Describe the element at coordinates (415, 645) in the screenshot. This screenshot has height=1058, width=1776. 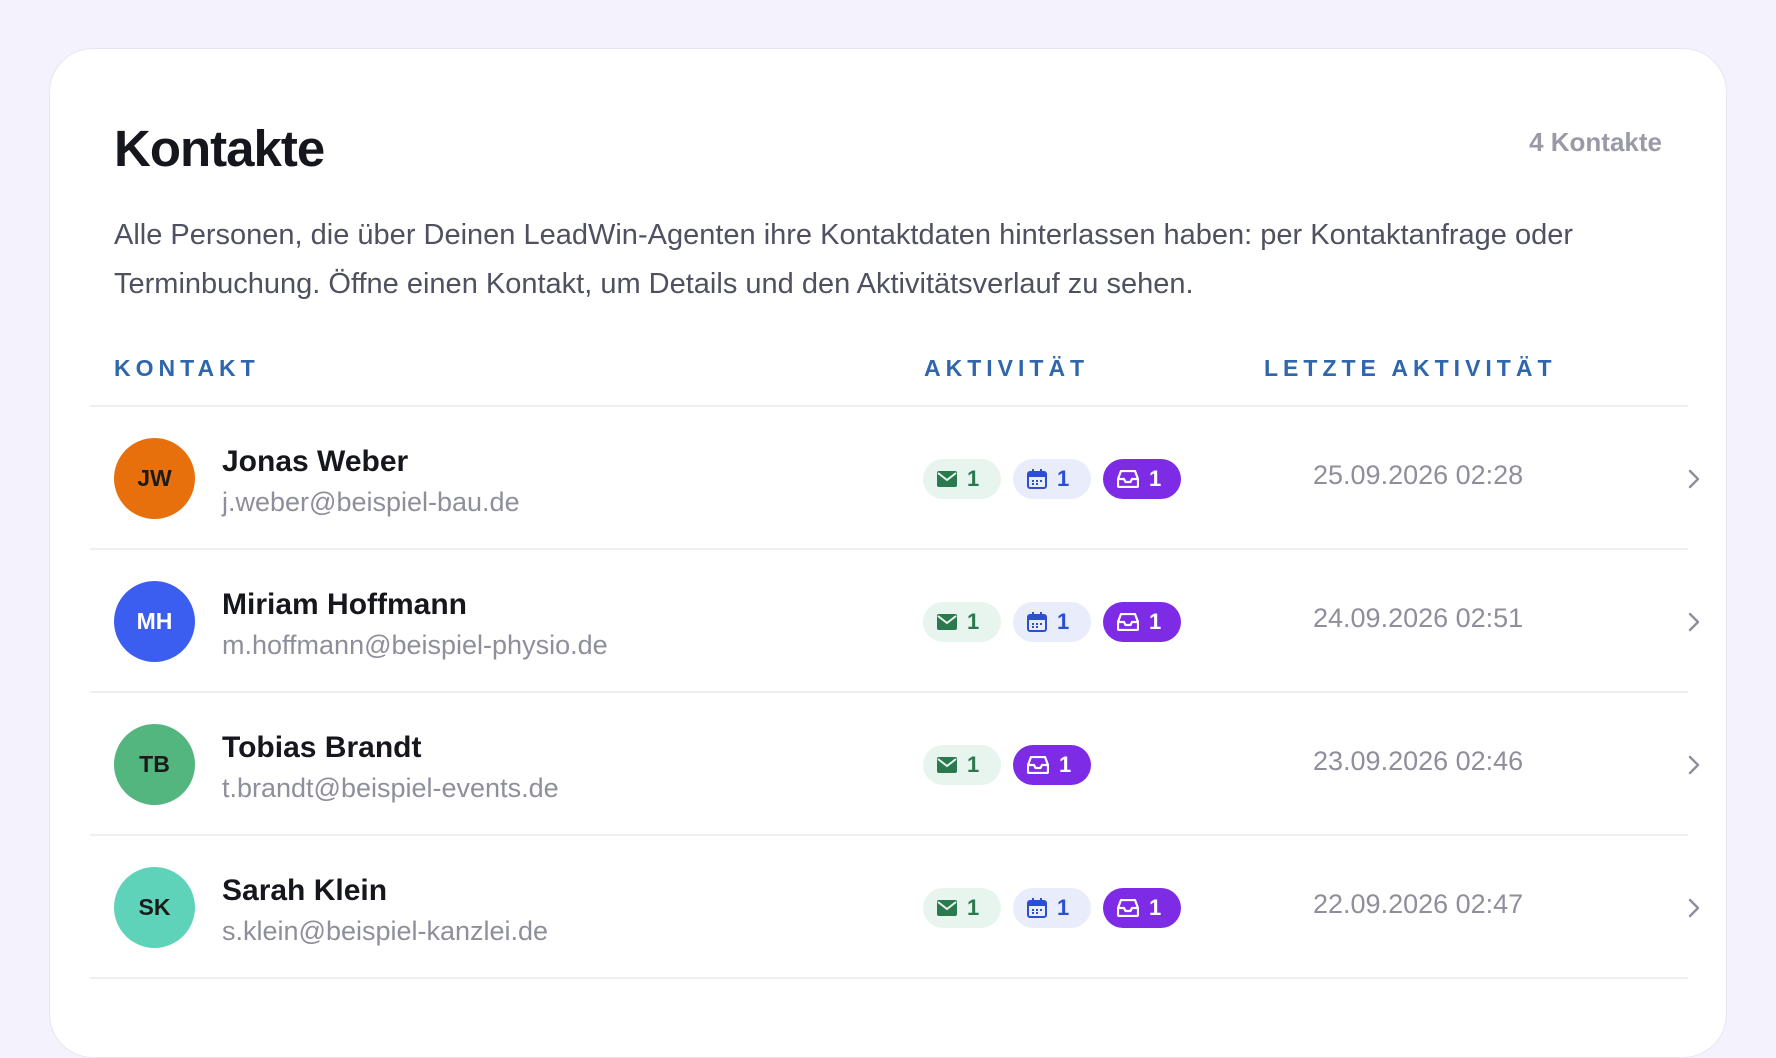
I see `contact-email: m.hoffmann@beispiel-physio.de` at that location.